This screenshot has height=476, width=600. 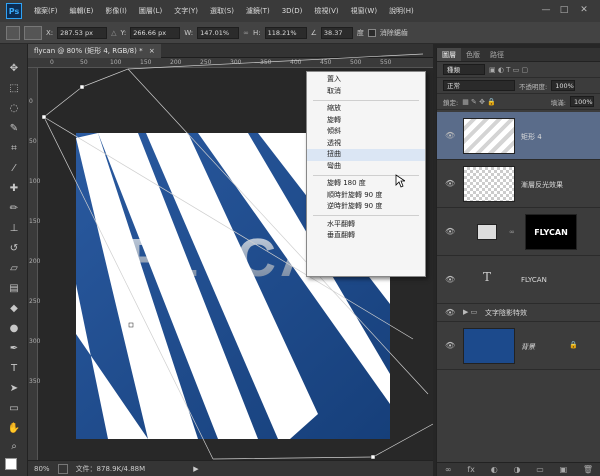 What do you see at coordinates (50, 32) in the screenshot?
I see `x-label: X:` at bounding box center [50, 32].